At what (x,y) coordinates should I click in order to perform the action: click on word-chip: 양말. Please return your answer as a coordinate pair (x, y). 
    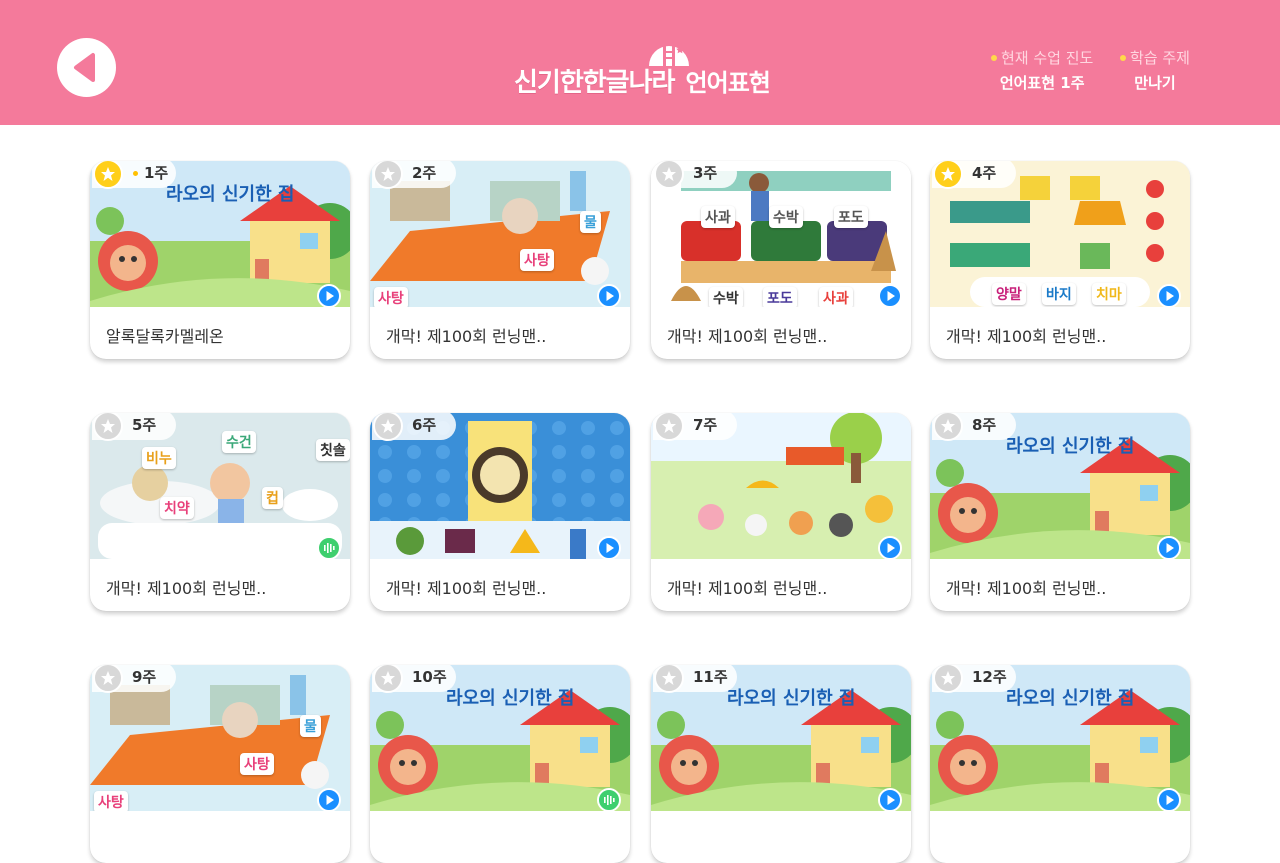
    Looking at the image, I should click on (1009, 294).